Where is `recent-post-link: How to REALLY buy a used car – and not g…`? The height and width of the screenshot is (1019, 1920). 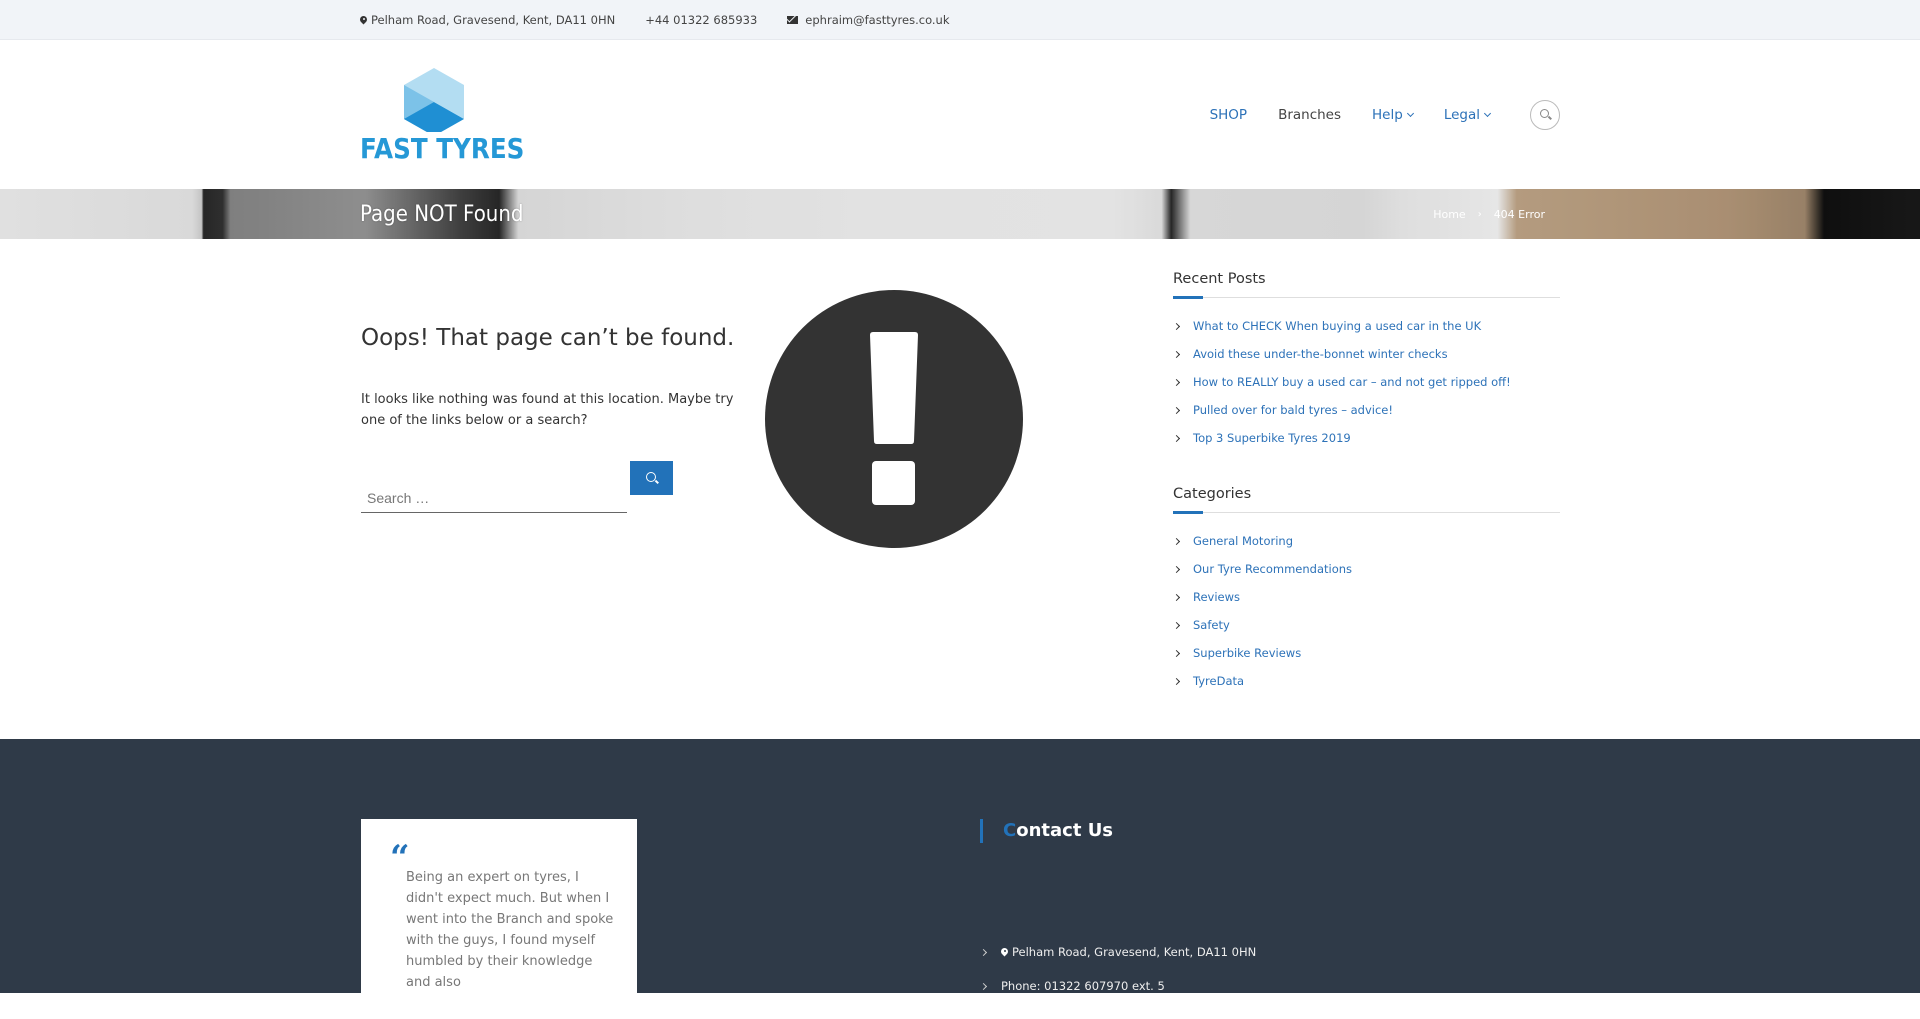
recent-post-link: How to REALLY buy a used car – and not g… is located at coordinates (1352, 382).